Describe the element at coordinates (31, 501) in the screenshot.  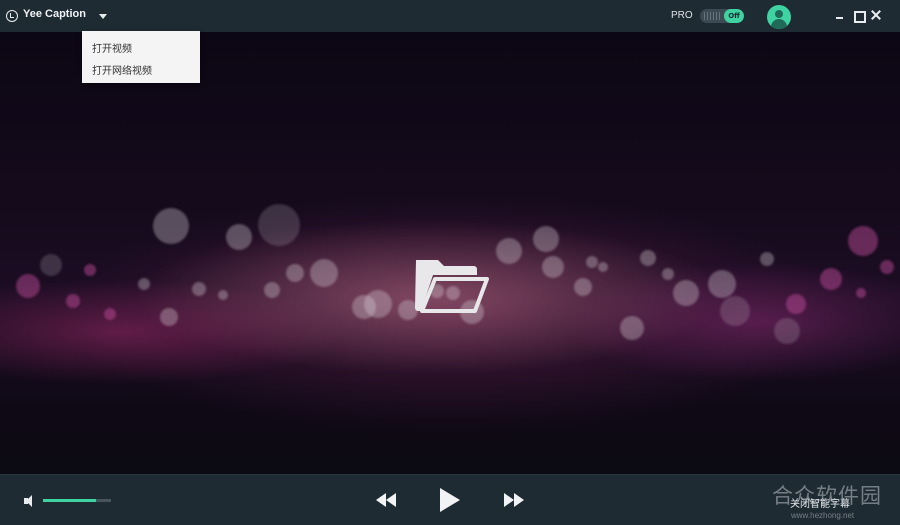
I see `volume-icon` at that location.